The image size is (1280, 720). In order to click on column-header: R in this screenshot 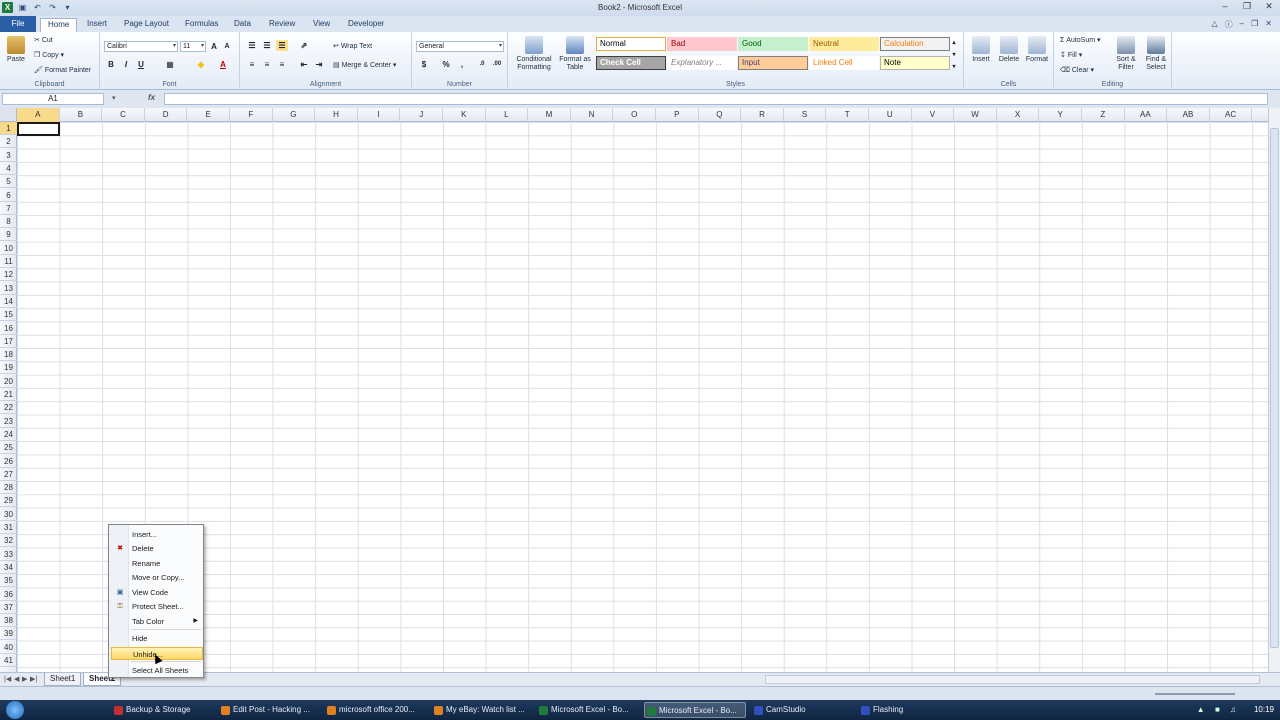, I will do `click(762, 115)`.